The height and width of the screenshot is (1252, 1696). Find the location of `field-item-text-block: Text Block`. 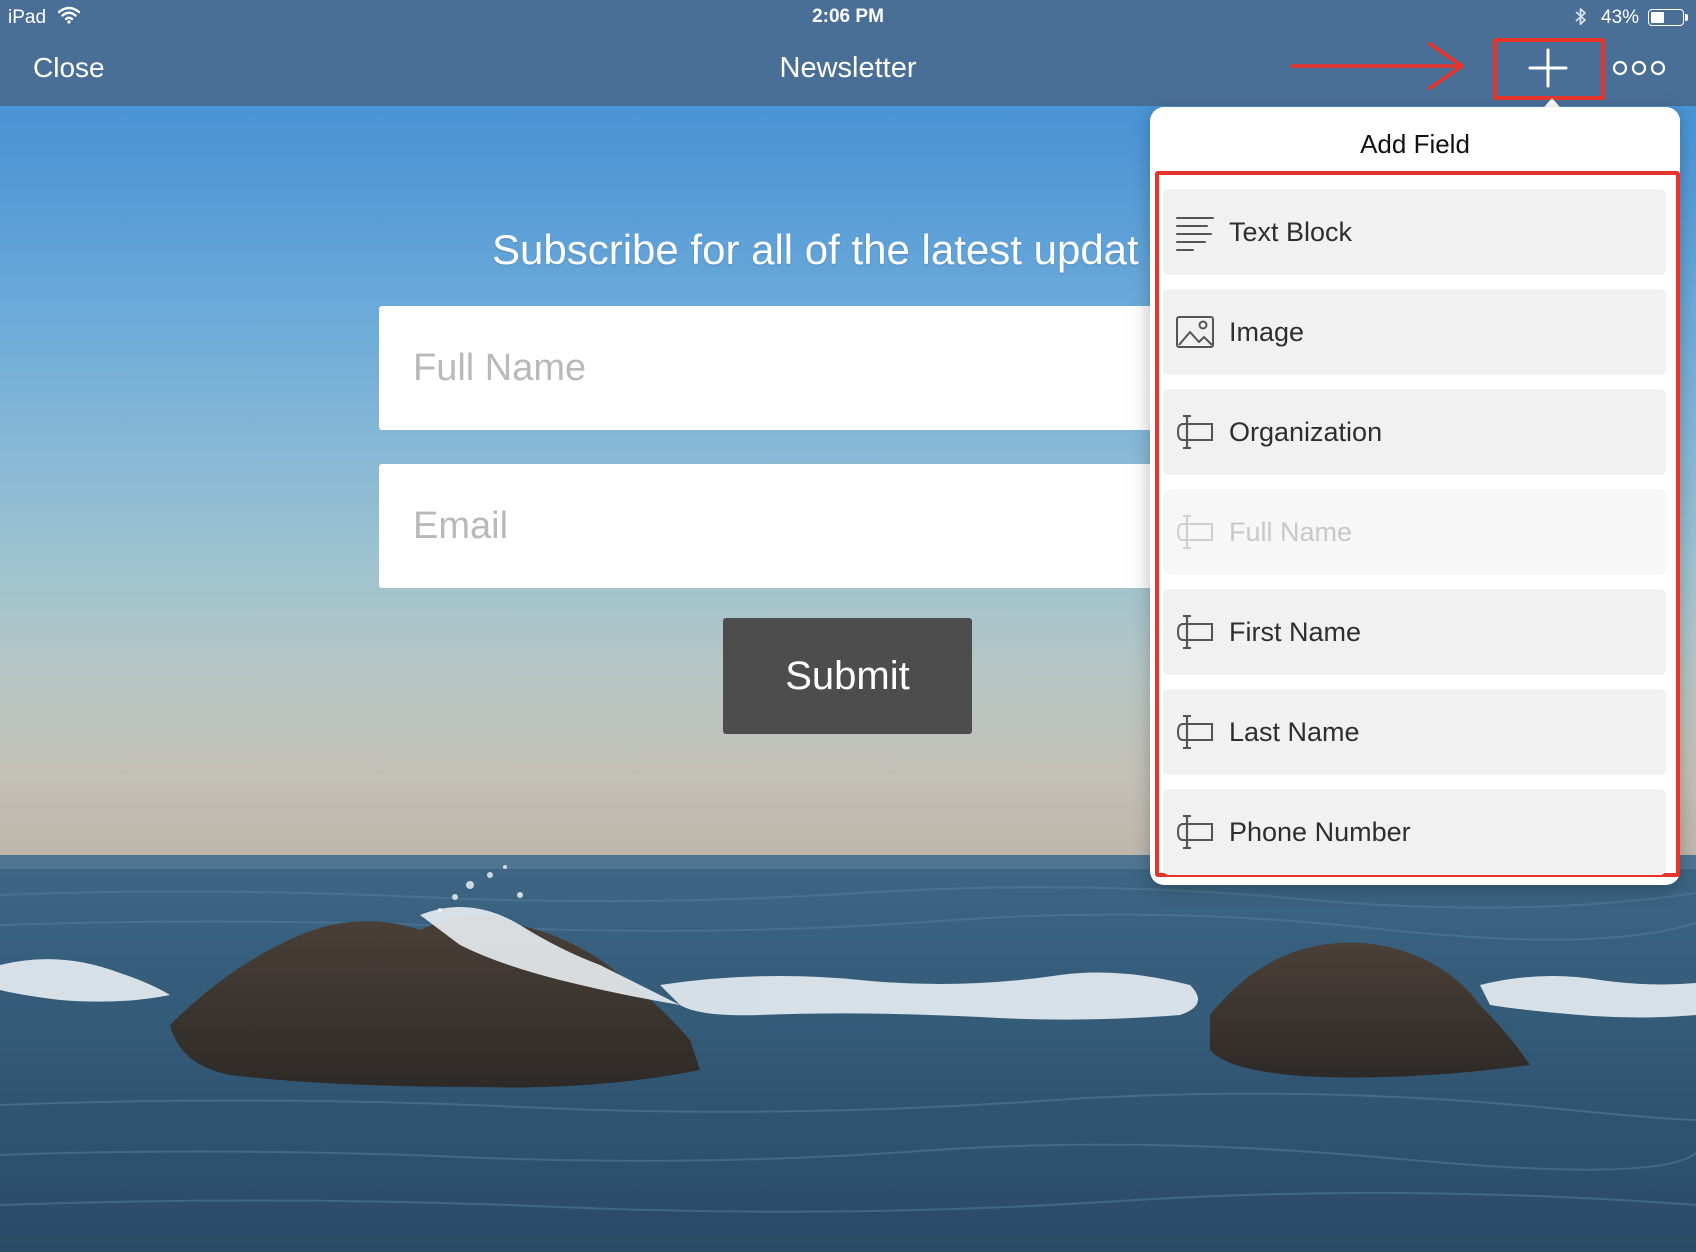

field-item-text-block: Text Block is located at coordinates (1414, 232).